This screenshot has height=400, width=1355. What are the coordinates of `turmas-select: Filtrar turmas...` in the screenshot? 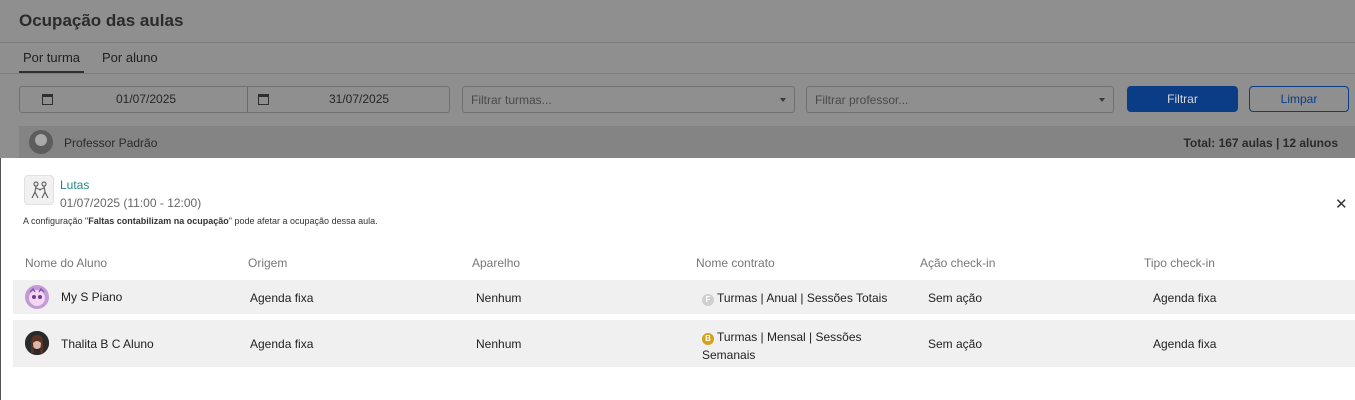 It's located at (628, 99).